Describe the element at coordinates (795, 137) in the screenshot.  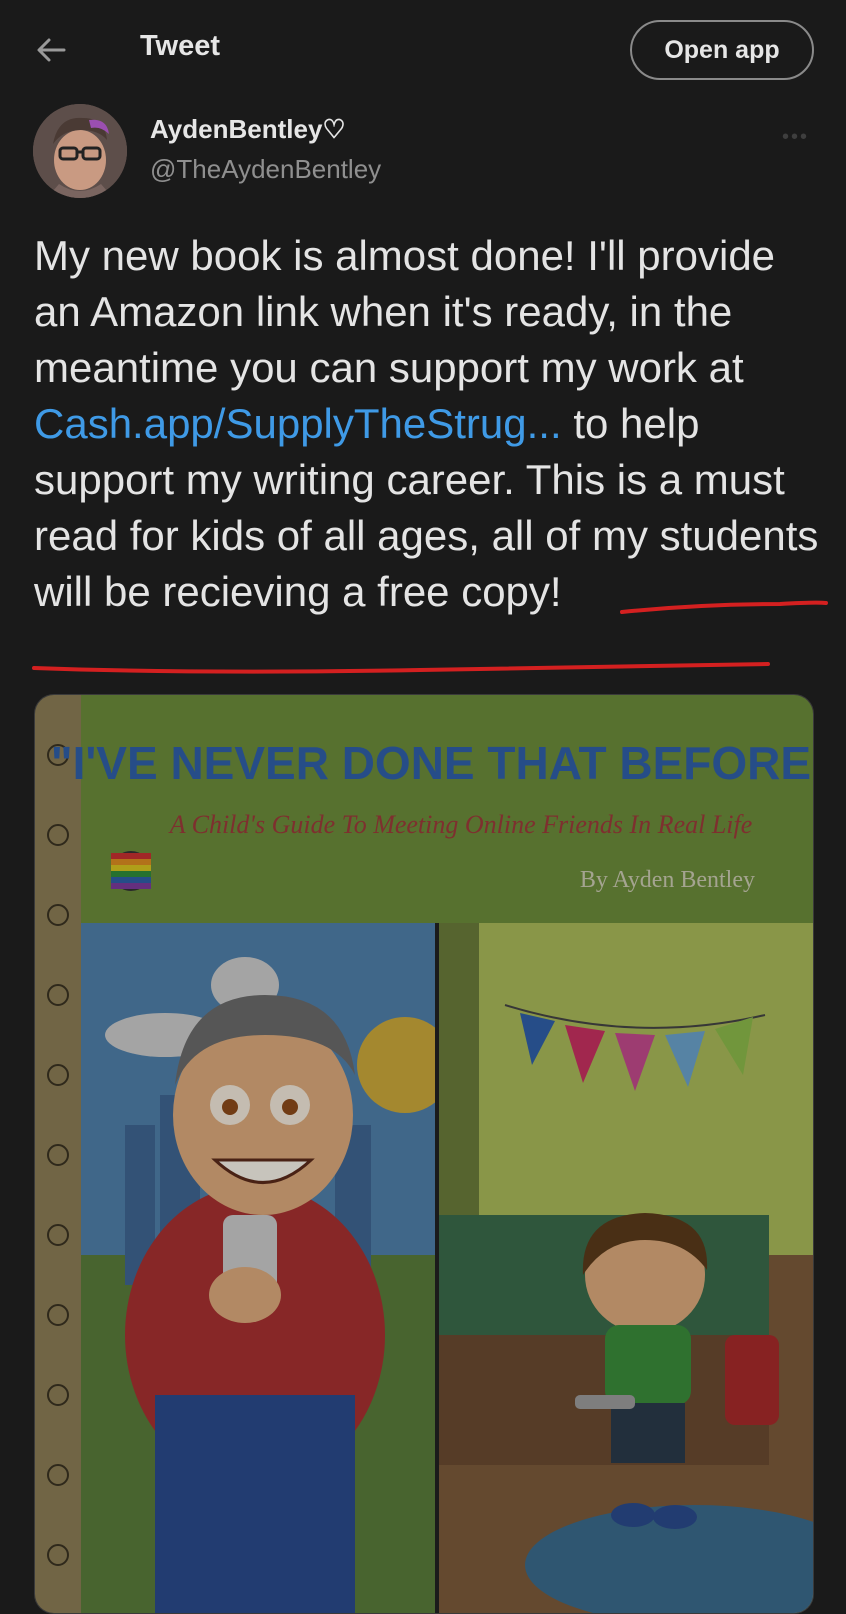
I see `more-options-icon: •••` at that location.